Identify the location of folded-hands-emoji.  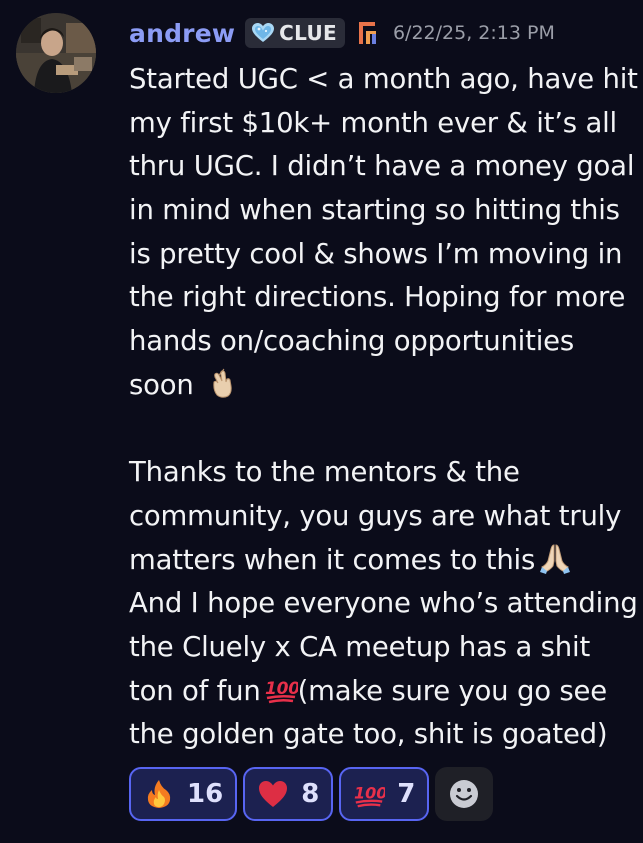
(555, 559).